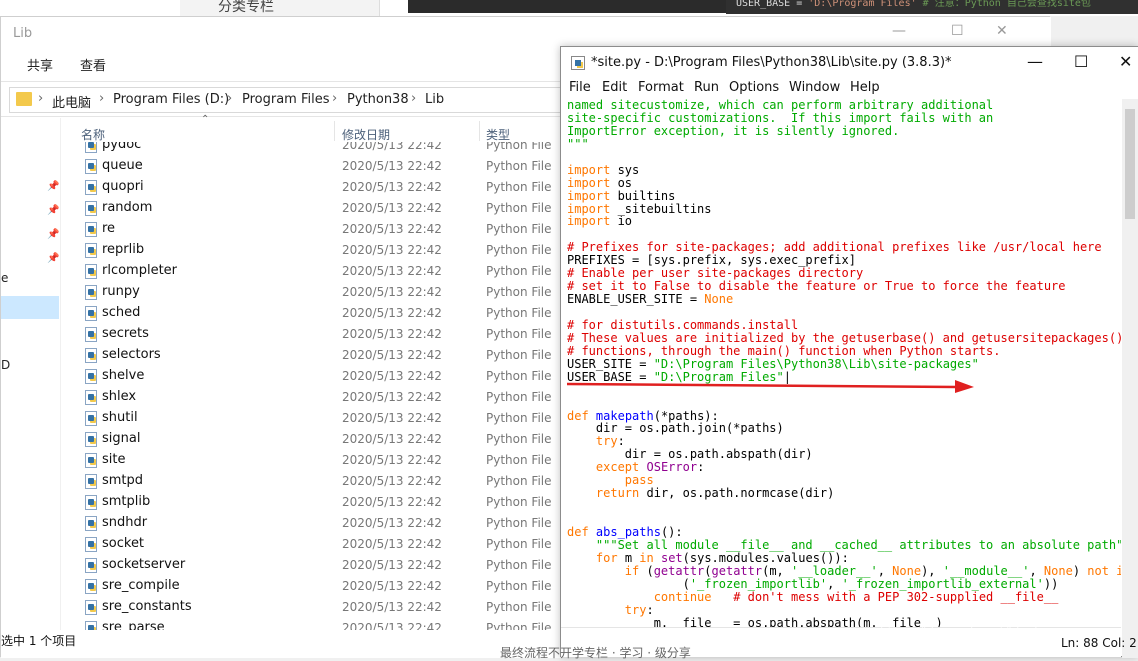 This screenshot has width=1138, height=661. I want to click on file-row-socket: socket 2020/5/13 22:42 Python File, so click(311, 544).